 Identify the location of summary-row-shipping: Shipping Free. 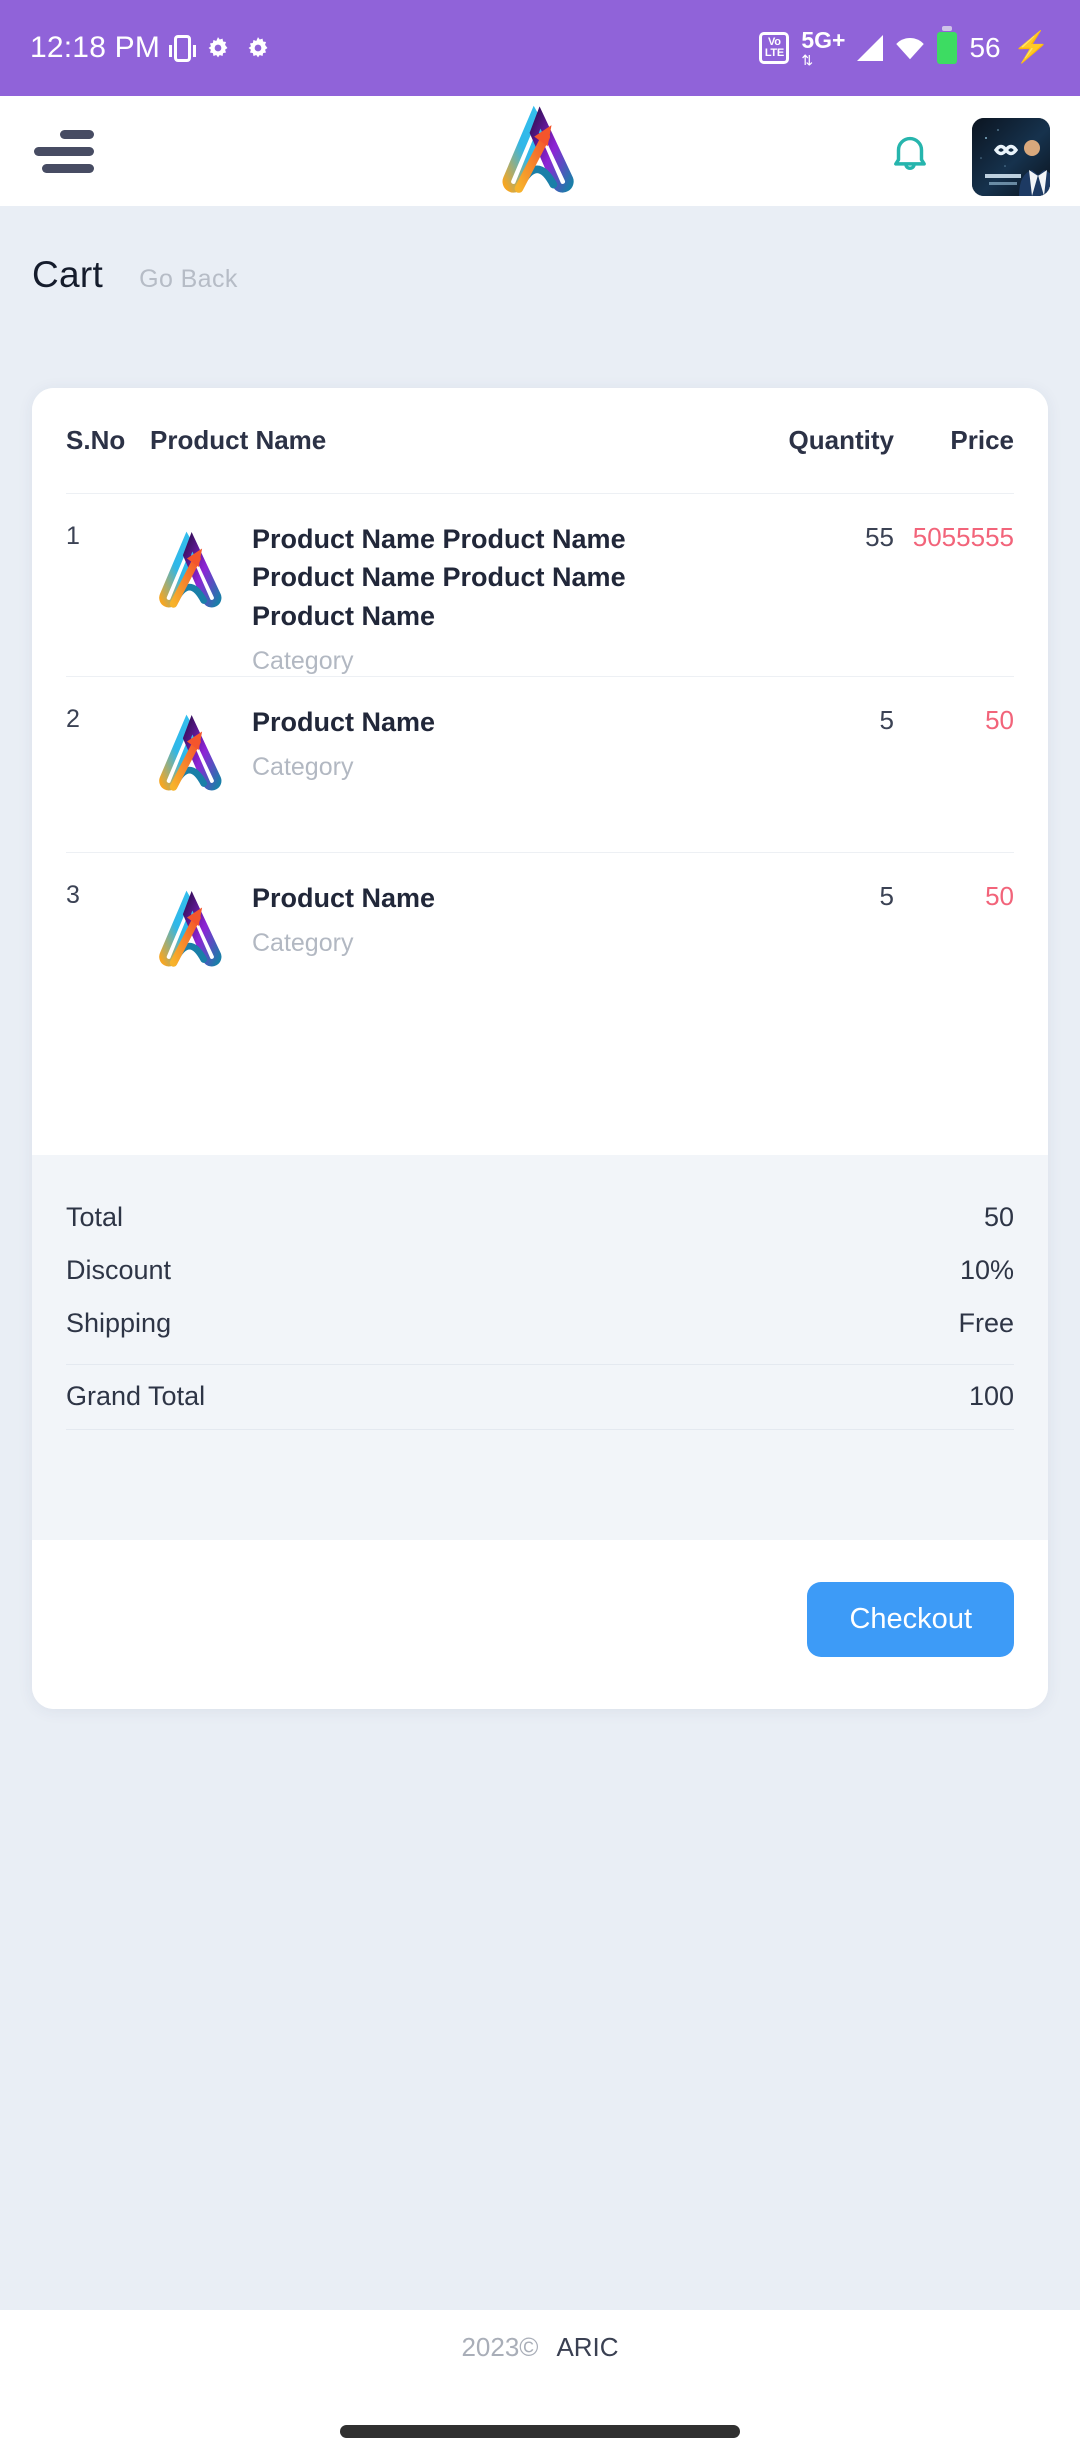
(540, 1323).